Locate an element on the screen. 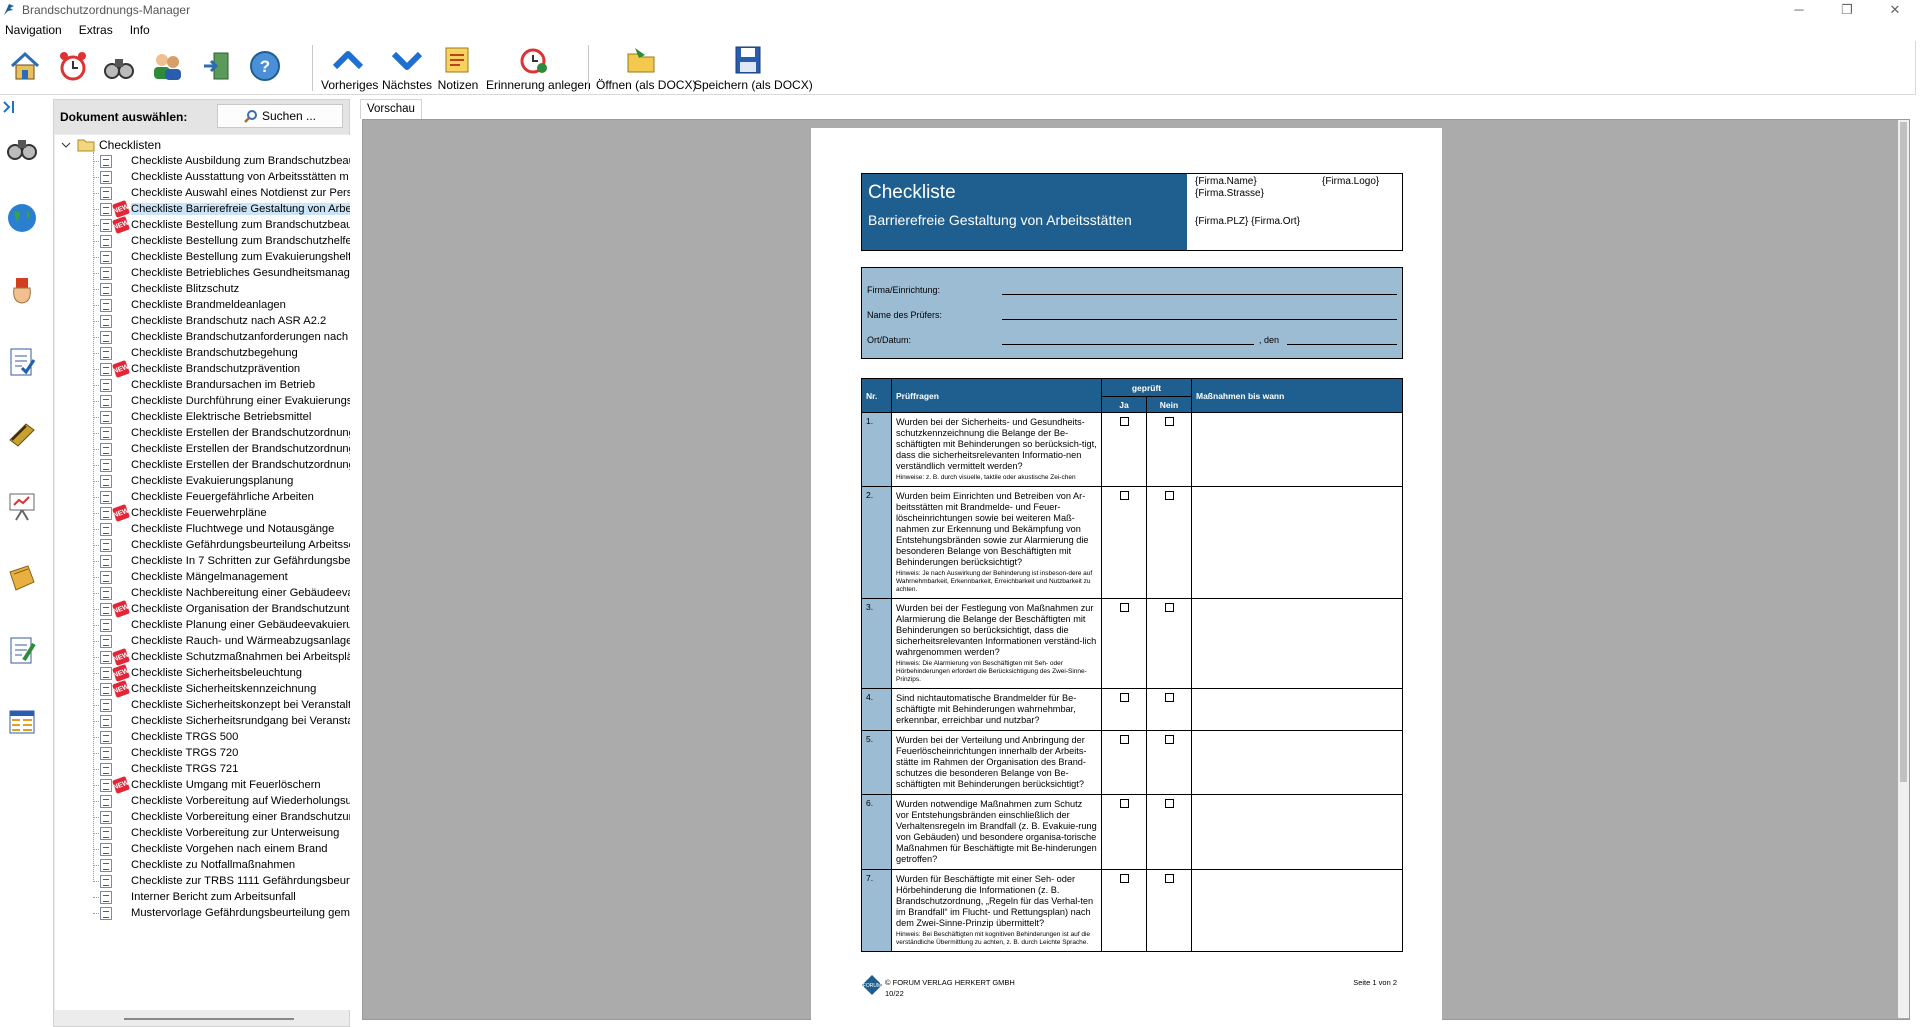 The image size is (1929, 1027). previous-button: Vorheriges is located at coordinates (349, 68).